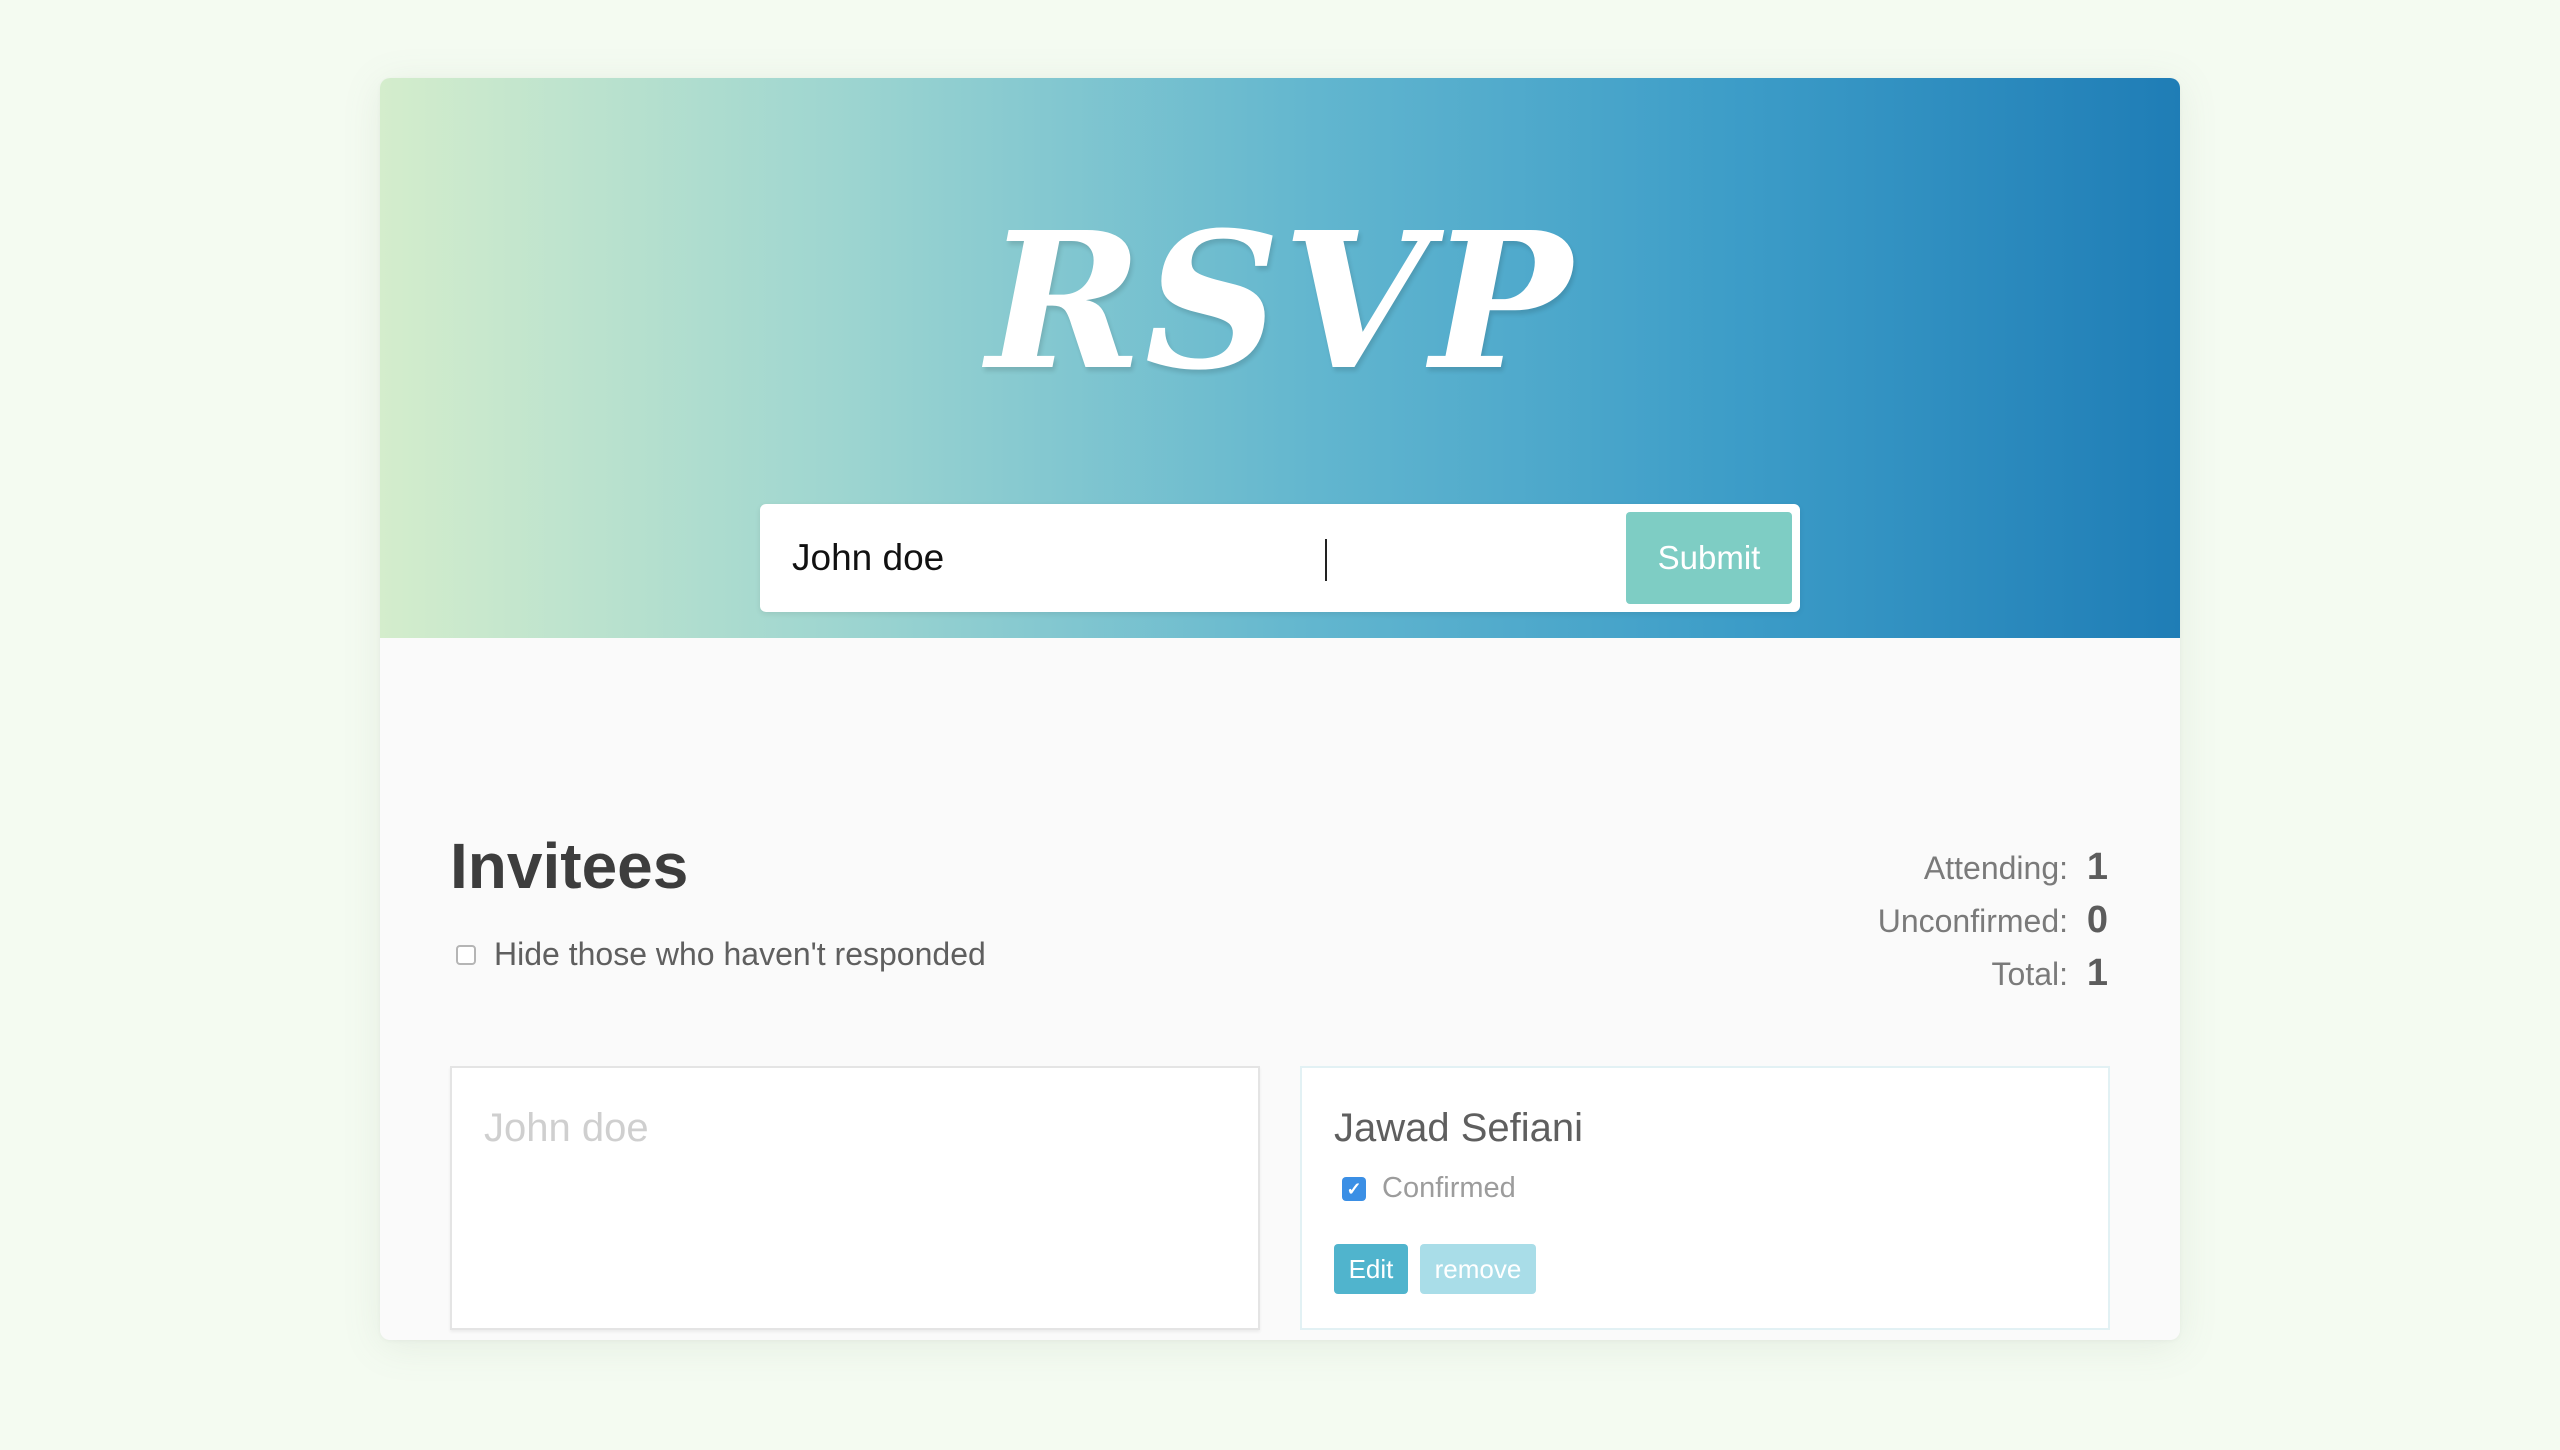  Describe the element at coordinates (1354, 1188) in the screenshot. I see `check-icon: ✓` at that location.